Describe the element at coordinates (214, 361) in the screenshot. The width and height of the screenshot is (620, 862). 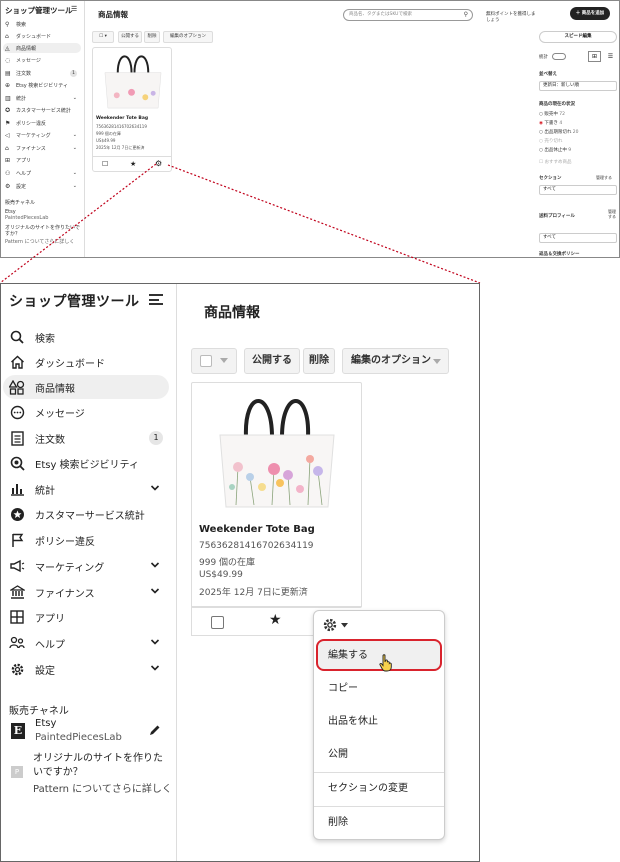
I see `select-all-dropdown` at that location.